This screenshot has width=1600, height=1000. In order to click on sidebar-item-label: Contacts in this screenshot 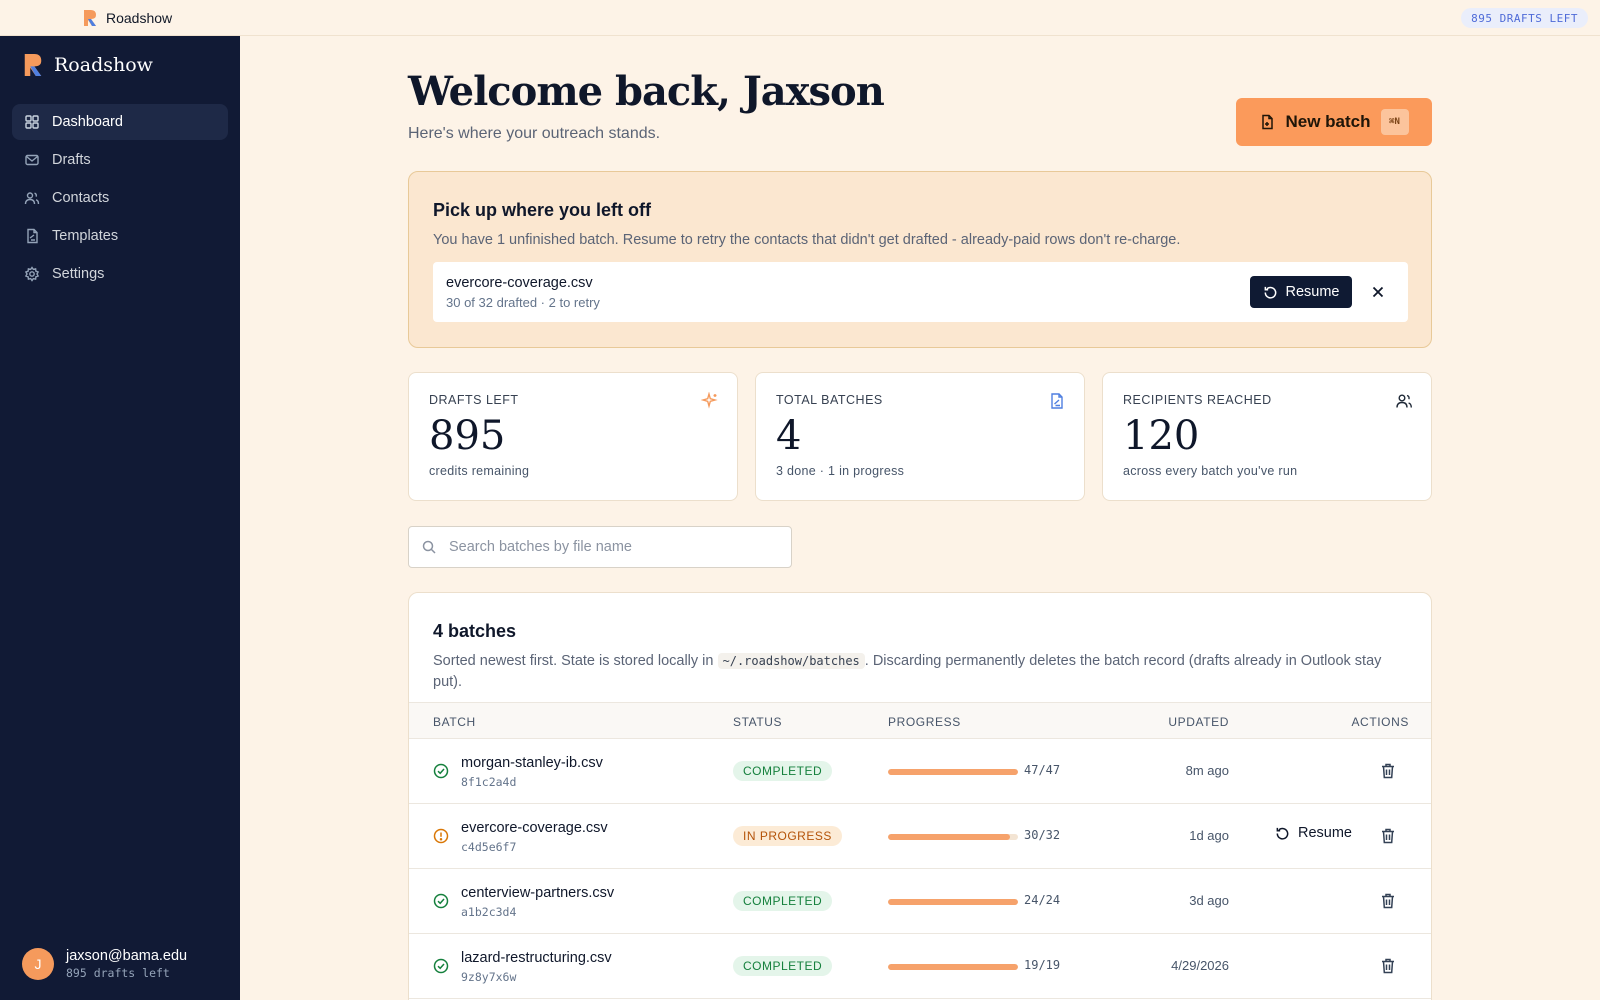, I will do `click(81, 198)`.